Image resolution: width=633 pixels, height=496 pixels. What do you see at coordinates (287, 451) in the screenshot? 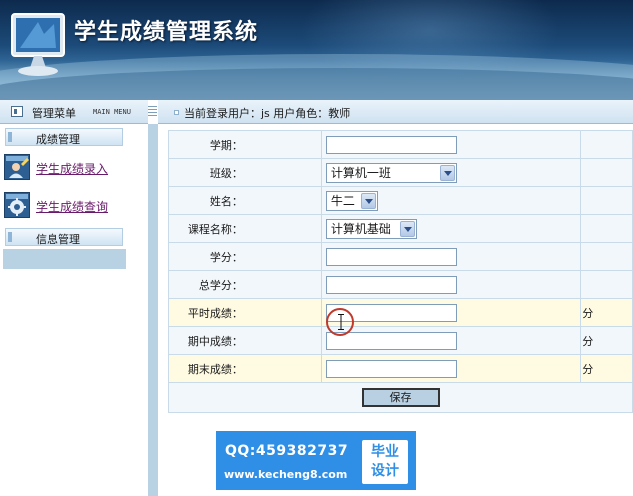
I see `watermark-qq: QQ:459382737` at bounding box center [287, 451].